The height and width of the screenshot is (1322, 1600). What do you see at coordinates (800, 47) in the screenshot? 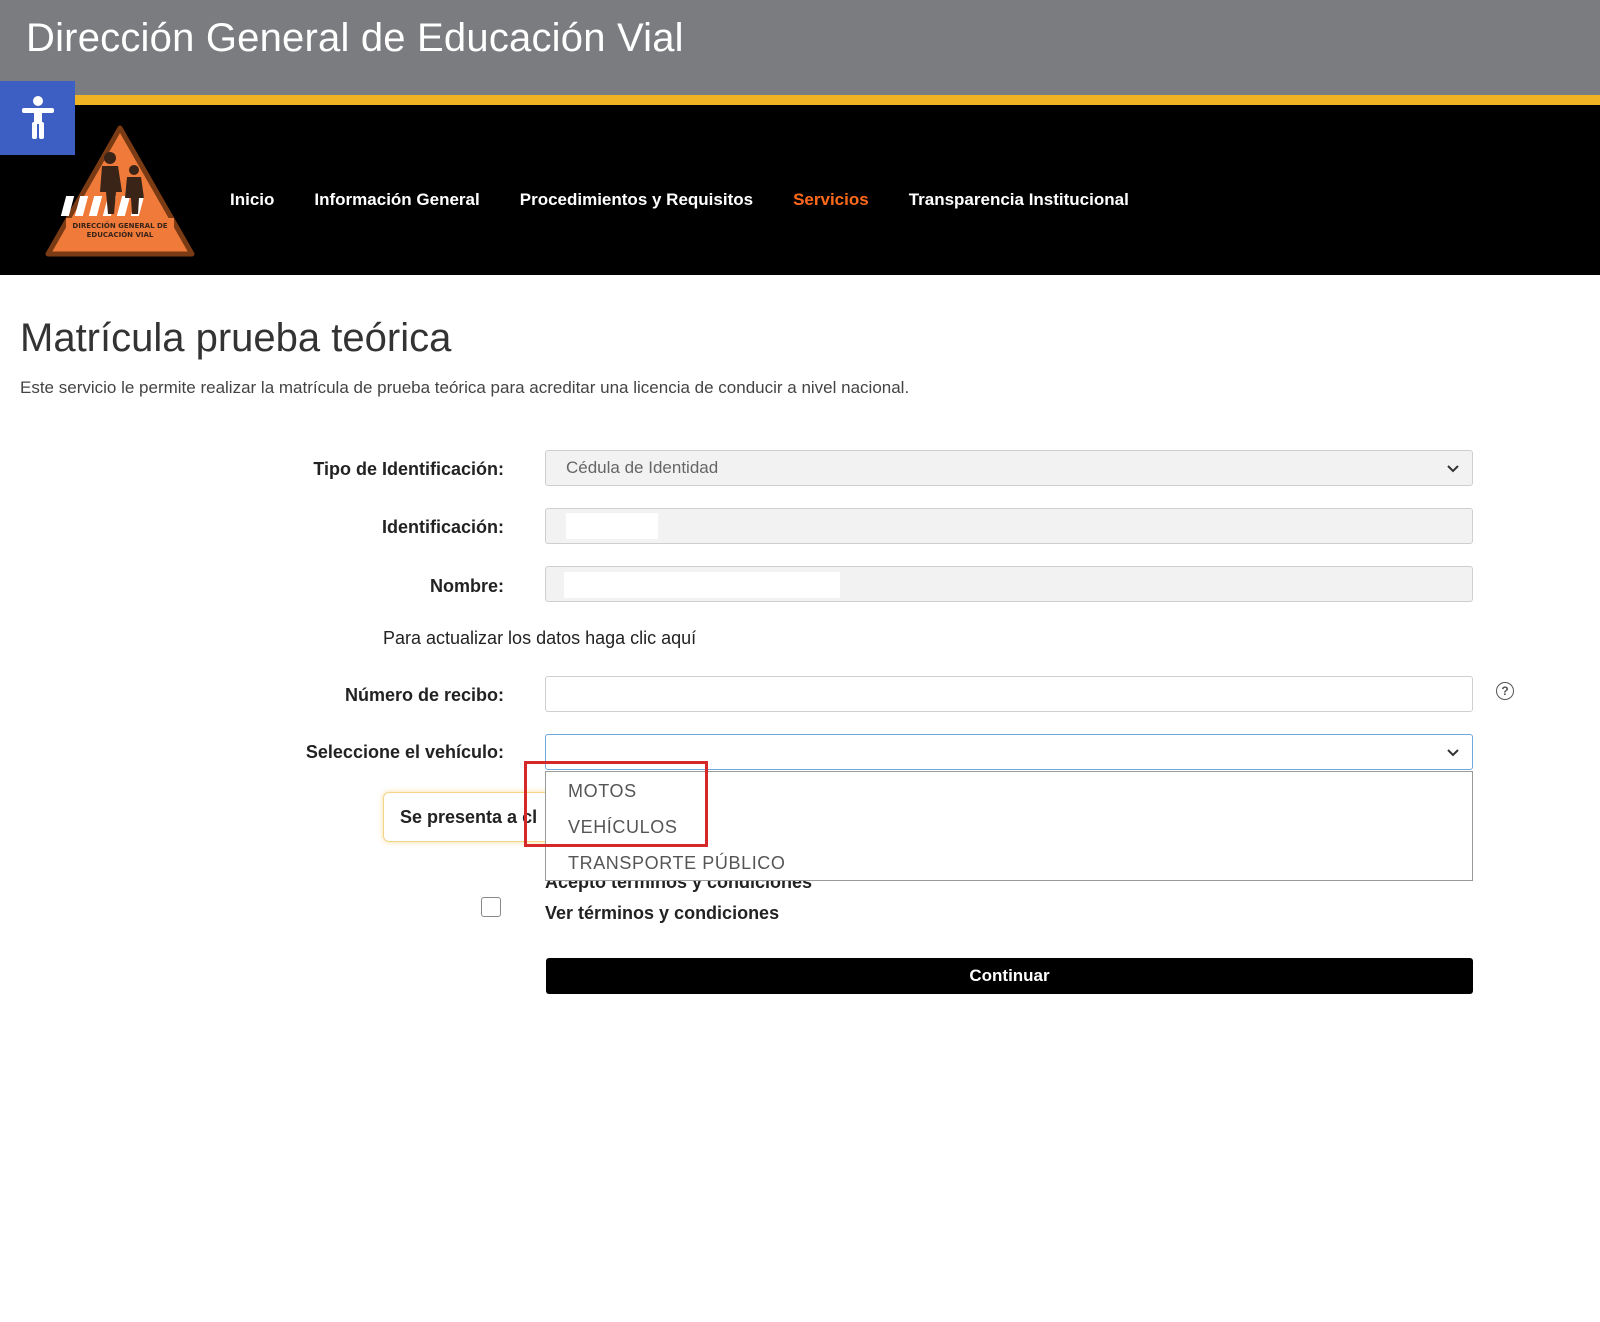
I see `top-bar: Dirección General de Educación Vial` at bounding box center [800, 47].